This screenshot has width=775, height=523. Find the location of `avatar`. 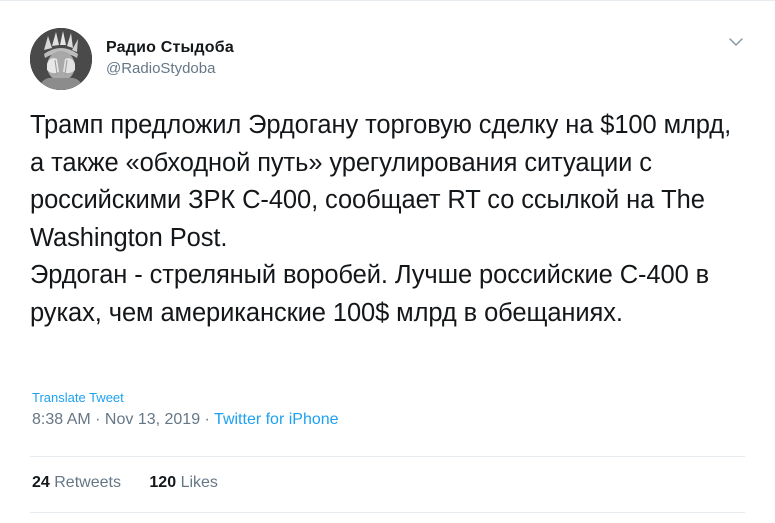

avatar is located at coordinates (61, 59).